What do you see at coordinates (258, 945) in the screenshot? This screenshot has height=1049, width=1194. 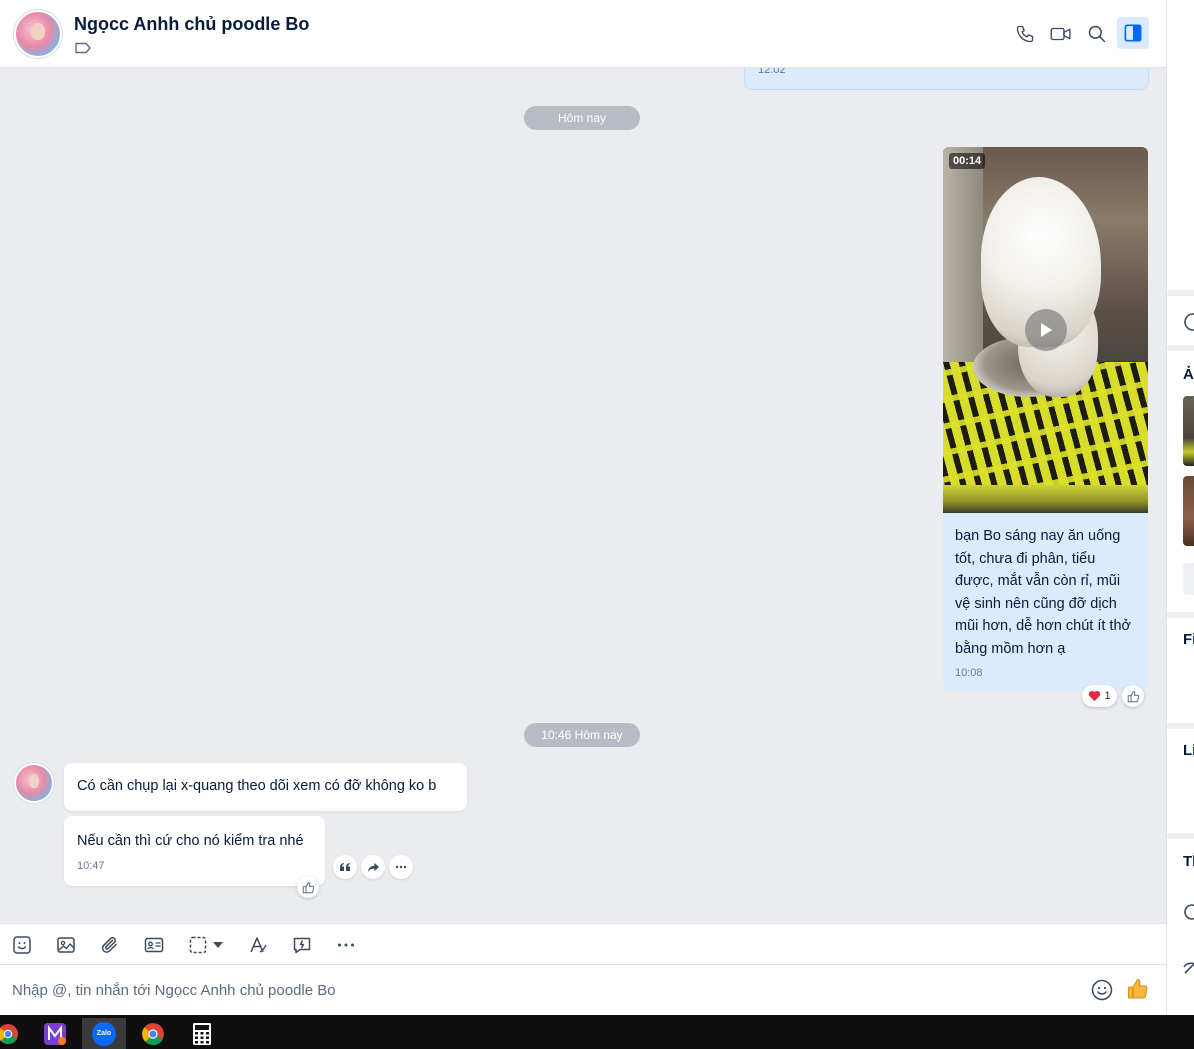 I see `text-format-icon` at bounding box center [258, 945].